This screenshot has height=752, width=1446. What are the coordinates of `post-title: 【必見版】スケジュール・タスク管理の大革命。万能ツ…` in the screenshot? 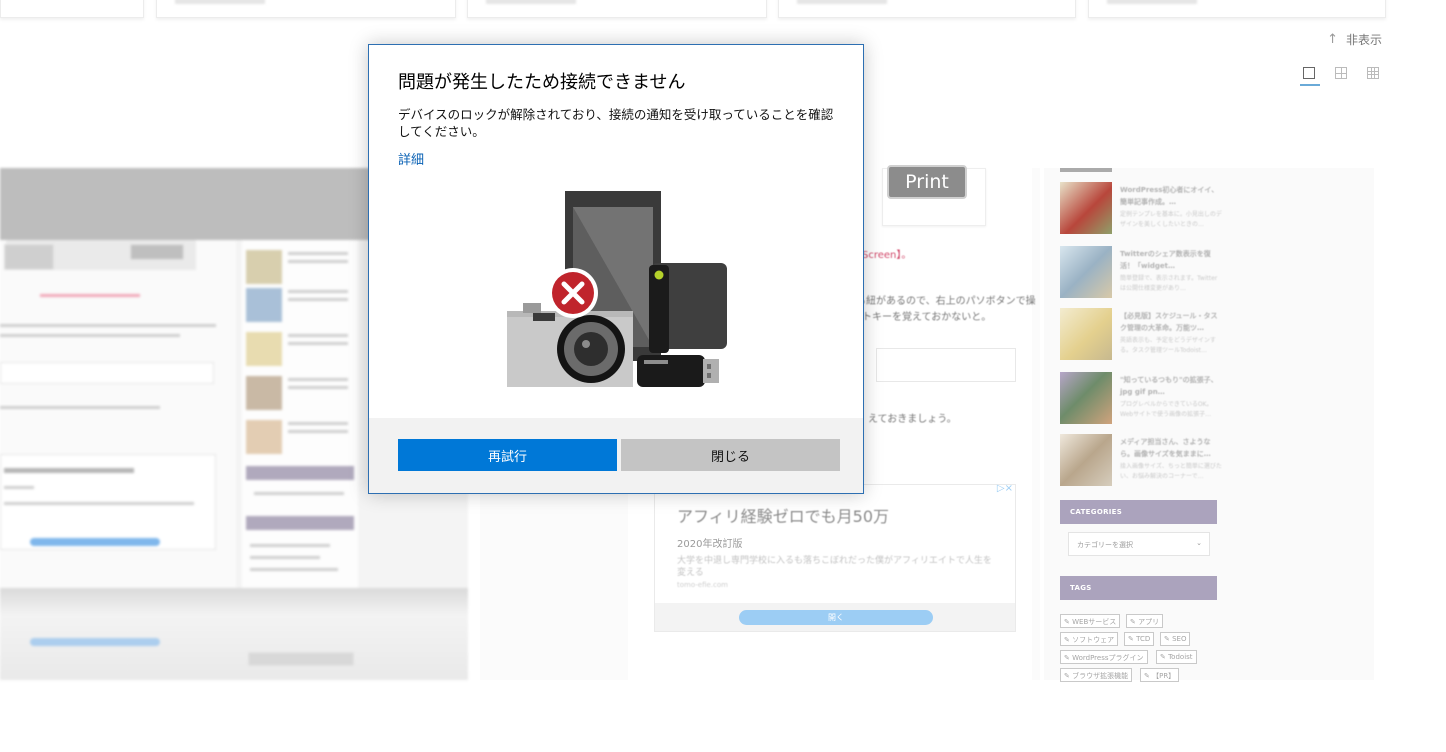 It's located at (1169, 322).